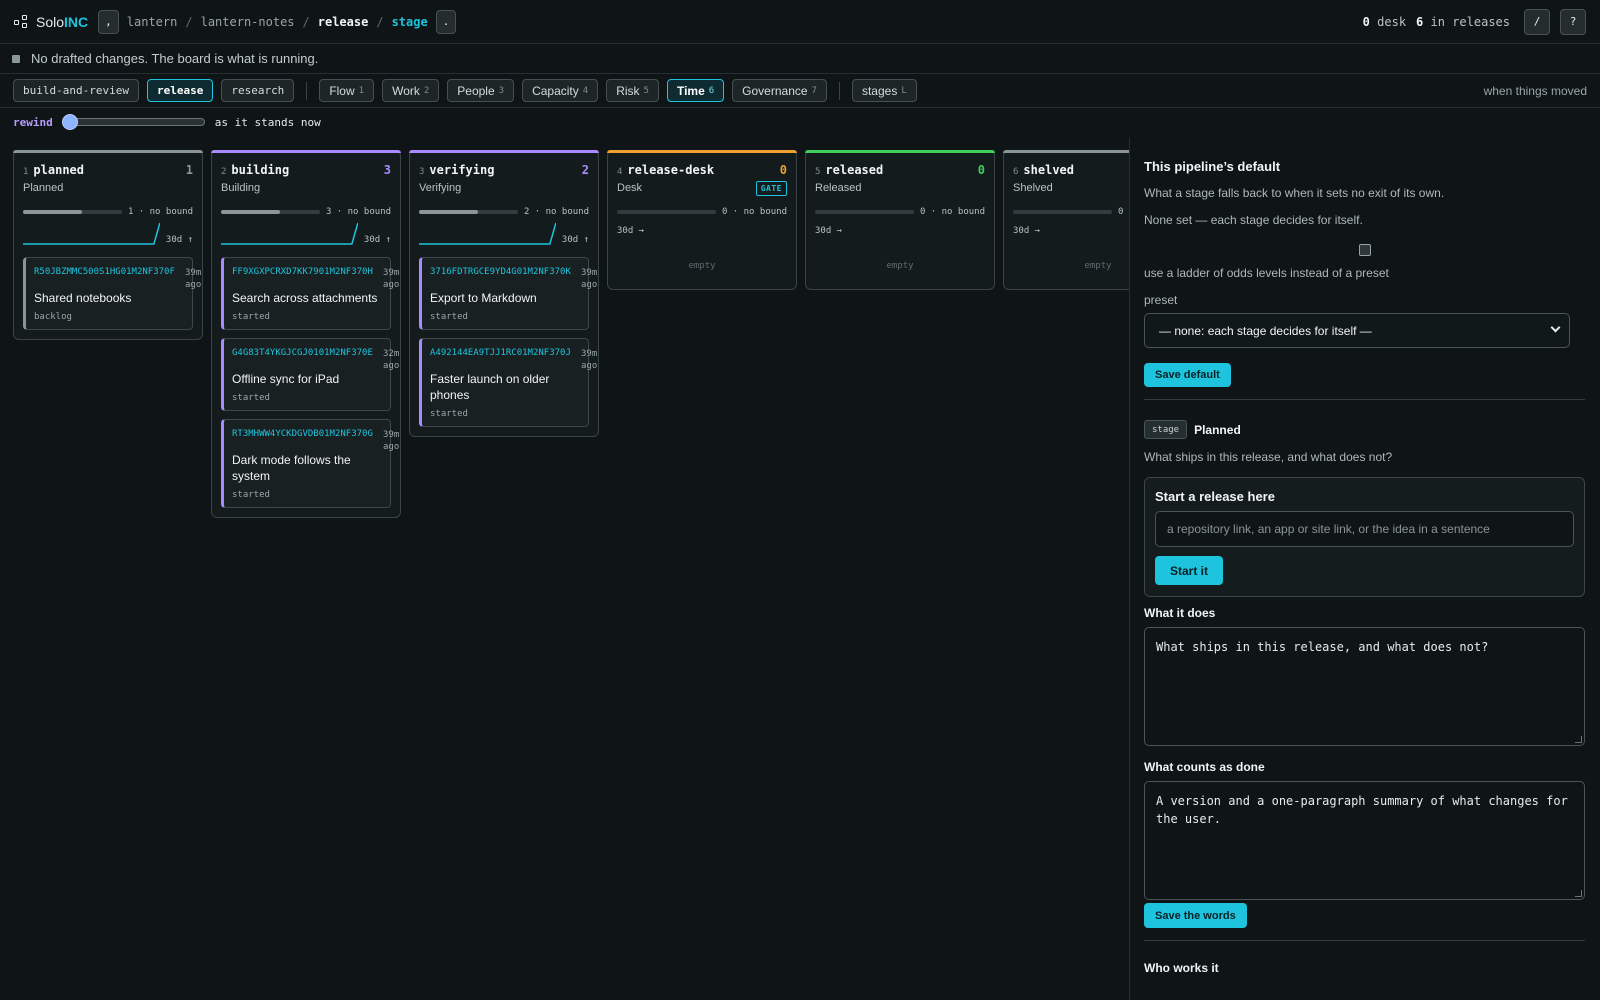  What do you see at coordinates (83, 298) in the screenshot?
I see `card-title: Shared notebooks` at bounding box center [83, 298].